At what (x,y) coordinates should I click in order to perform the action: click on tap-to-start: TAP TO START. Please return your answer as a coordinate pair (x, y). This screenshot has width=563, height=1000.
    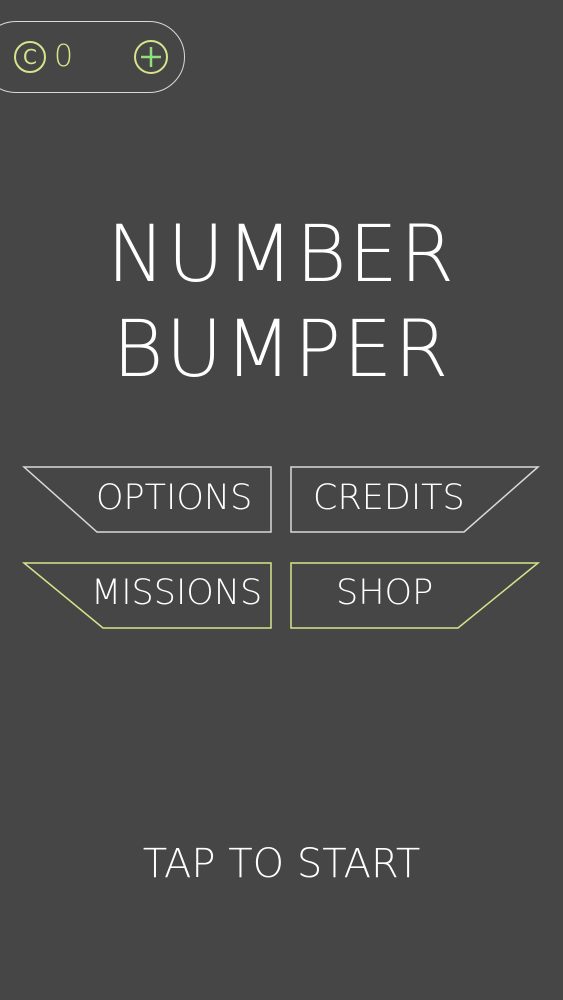
    Looking at the image, I should click on (281, 864).